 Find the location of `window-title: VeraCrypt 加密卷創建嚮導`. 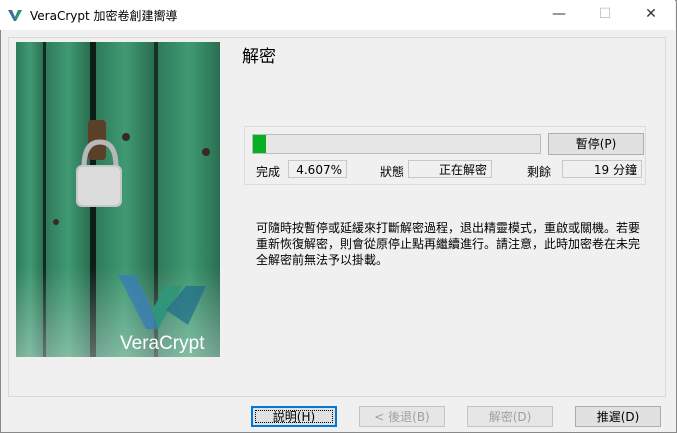

window-title: VeraCrypt 加密卷創建嚮導 is located at coordinates (104, 16).